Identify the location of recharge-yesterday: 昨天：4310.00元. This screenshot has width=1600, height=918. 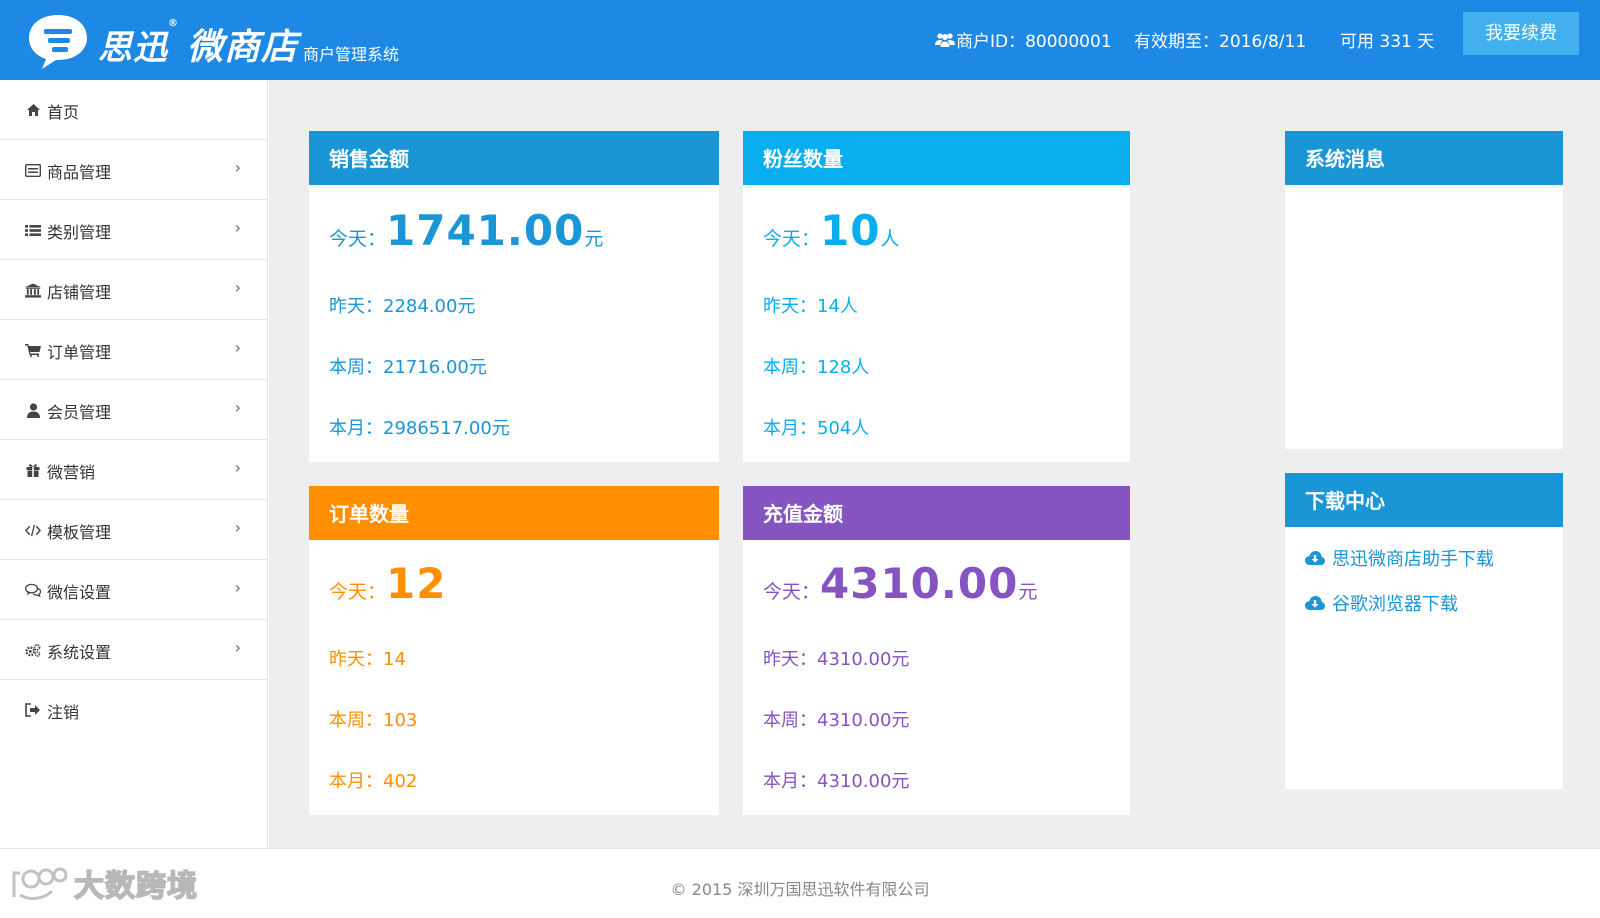
(836, 659).